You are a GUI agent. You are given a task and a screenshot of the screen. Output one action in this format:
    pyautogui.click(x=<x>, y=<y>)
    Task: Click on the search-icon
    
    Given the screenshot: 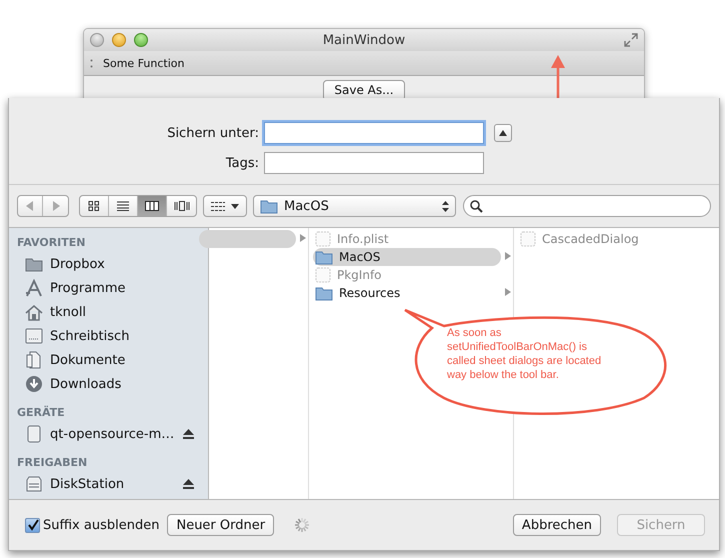 What is the action you would take?
    pyautogui.click(x=476, y=206)
    